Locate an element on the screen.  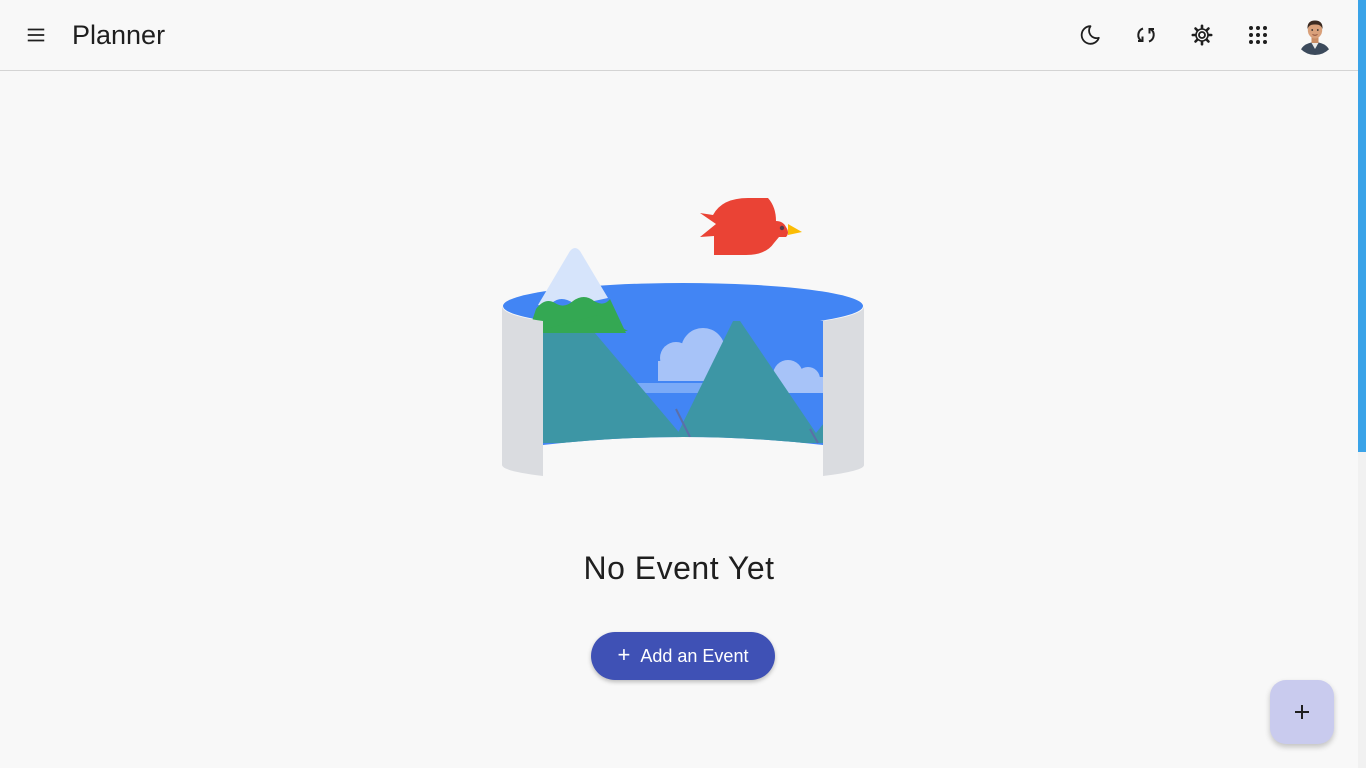
settings-icon is located at coordinates (1202, 35).